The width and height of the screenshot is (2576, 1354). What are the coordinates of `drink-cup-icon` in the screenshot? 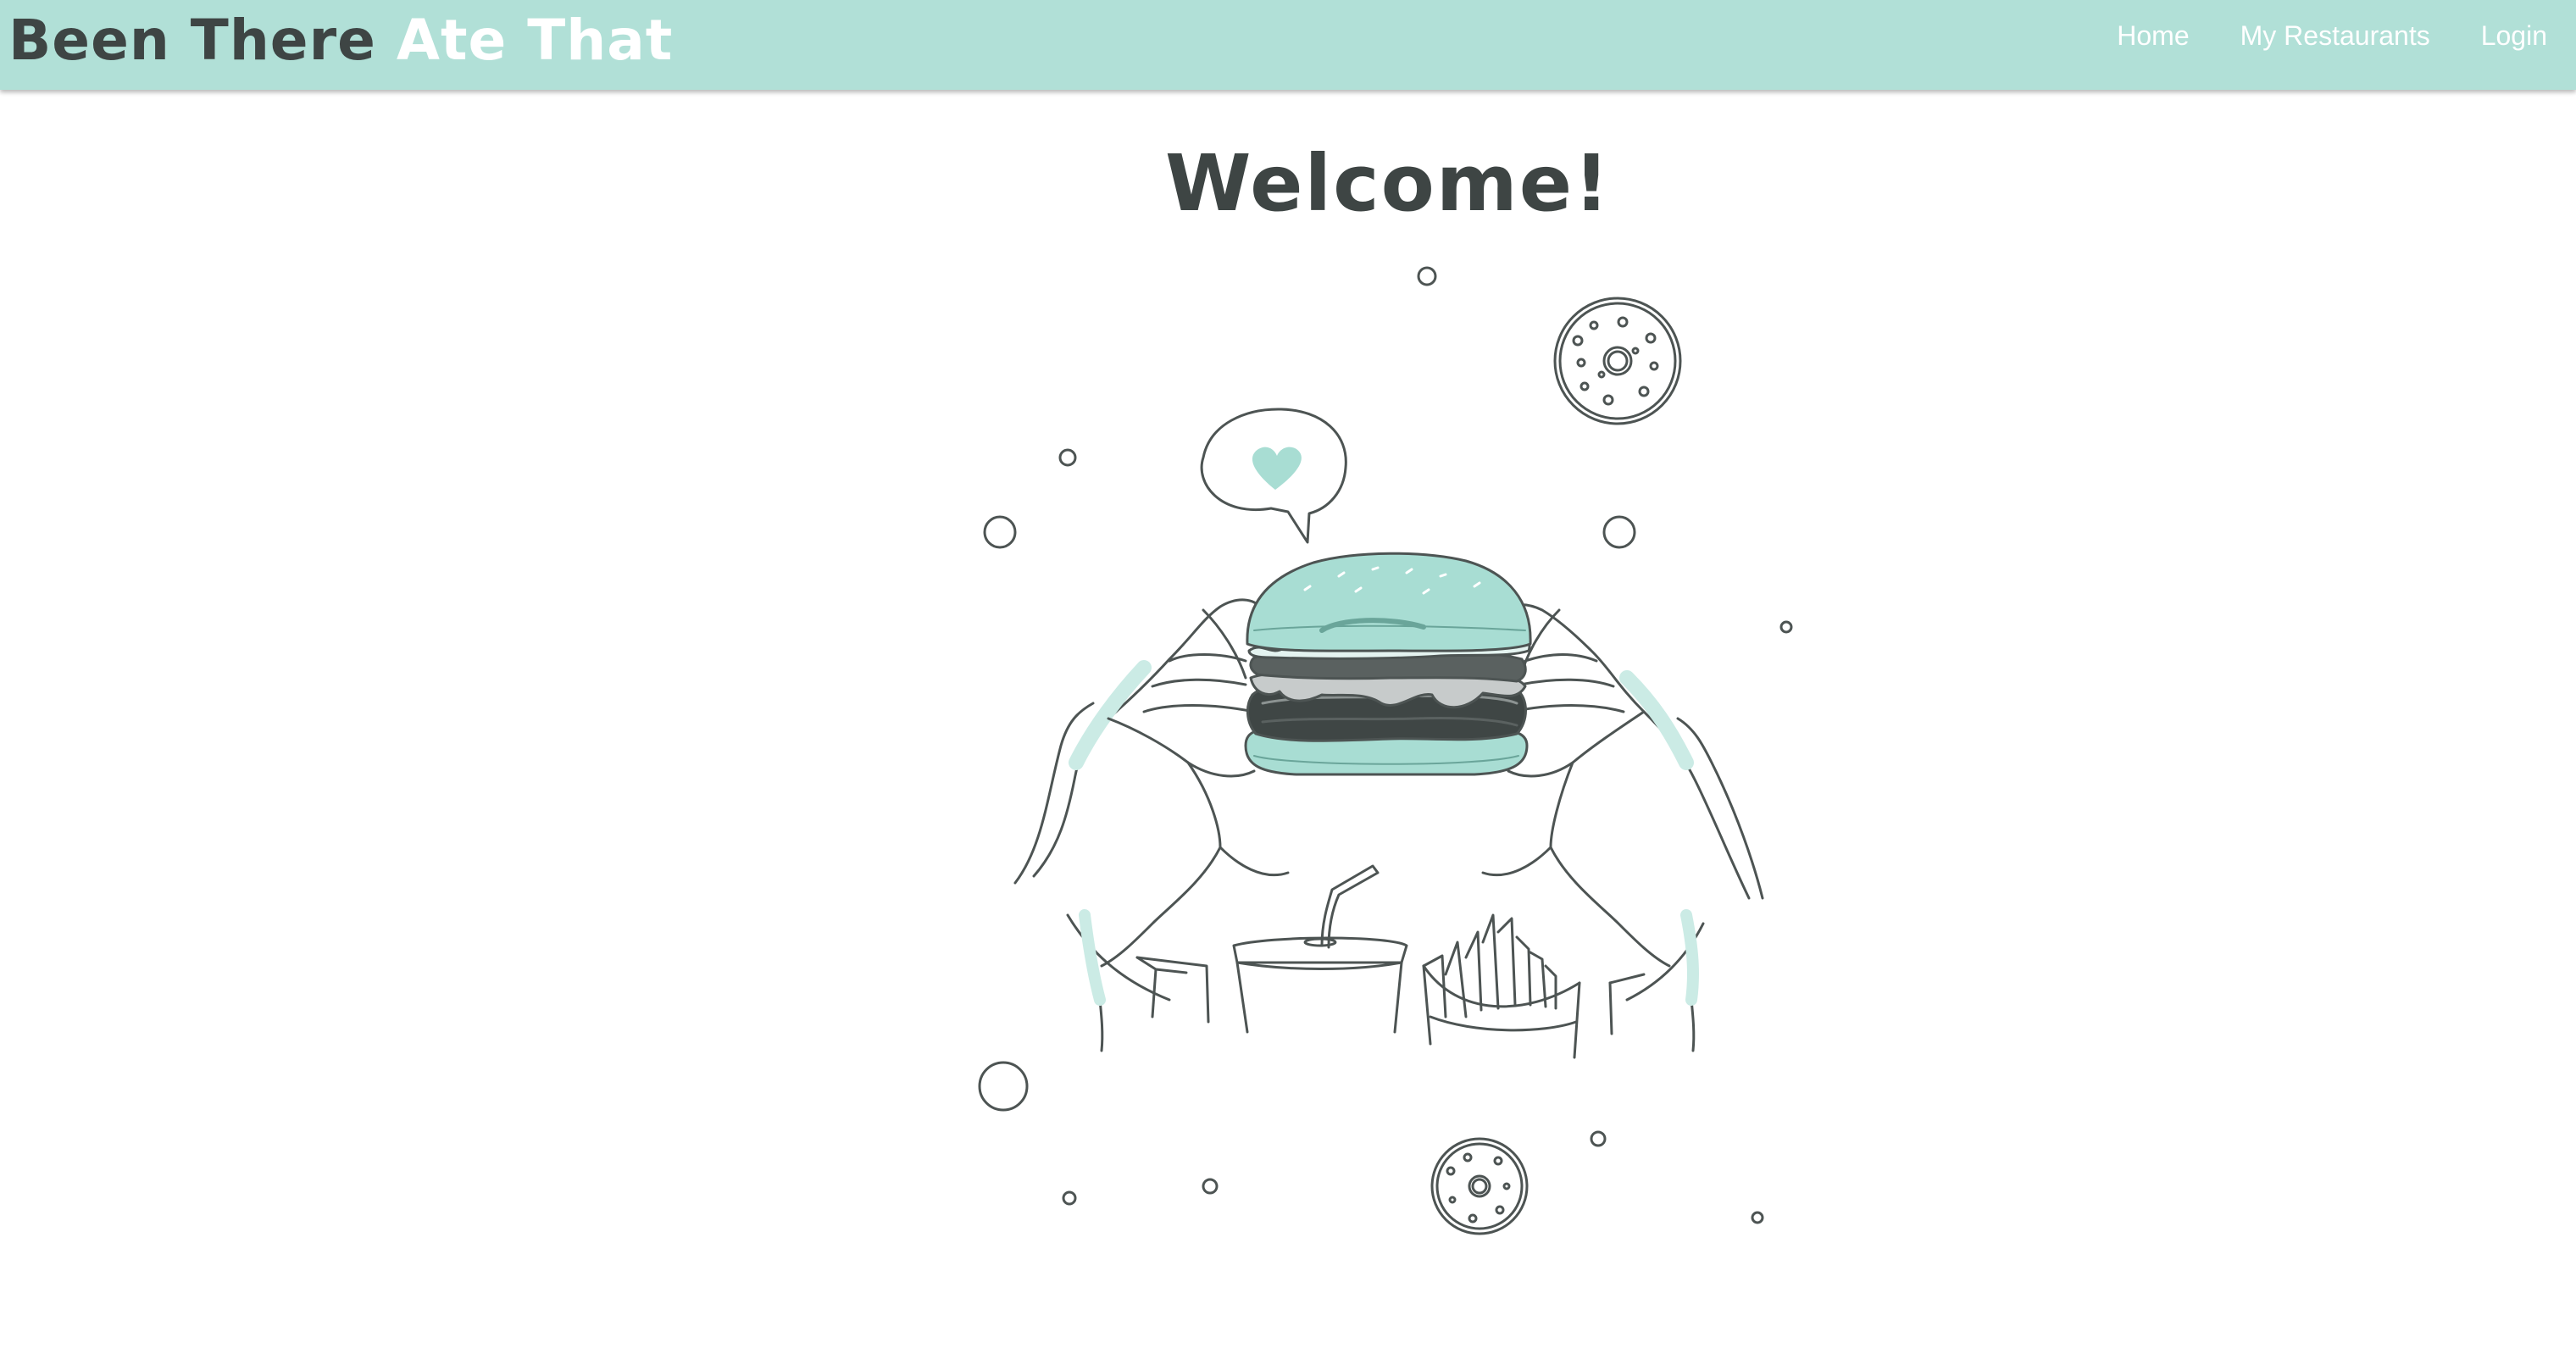 It's located at (1320, 949).